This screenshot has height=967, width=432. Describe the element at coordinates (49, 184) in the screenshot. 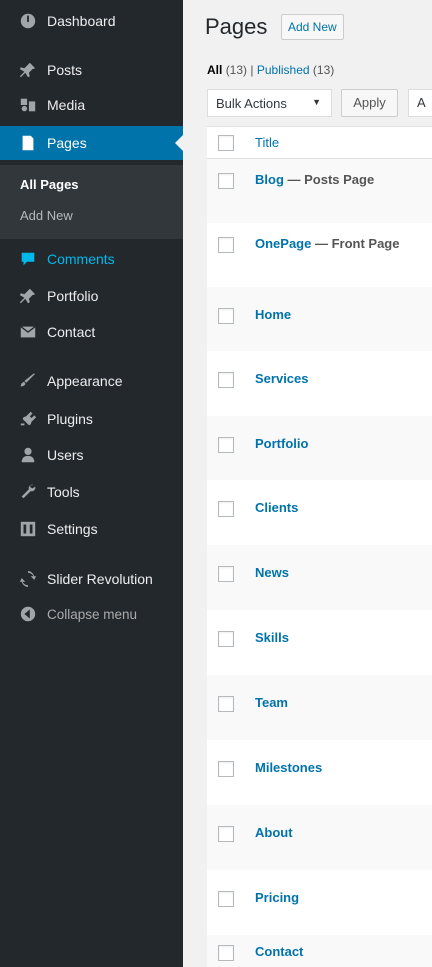

I see `submenu-all-pages: All Pages` at that location.